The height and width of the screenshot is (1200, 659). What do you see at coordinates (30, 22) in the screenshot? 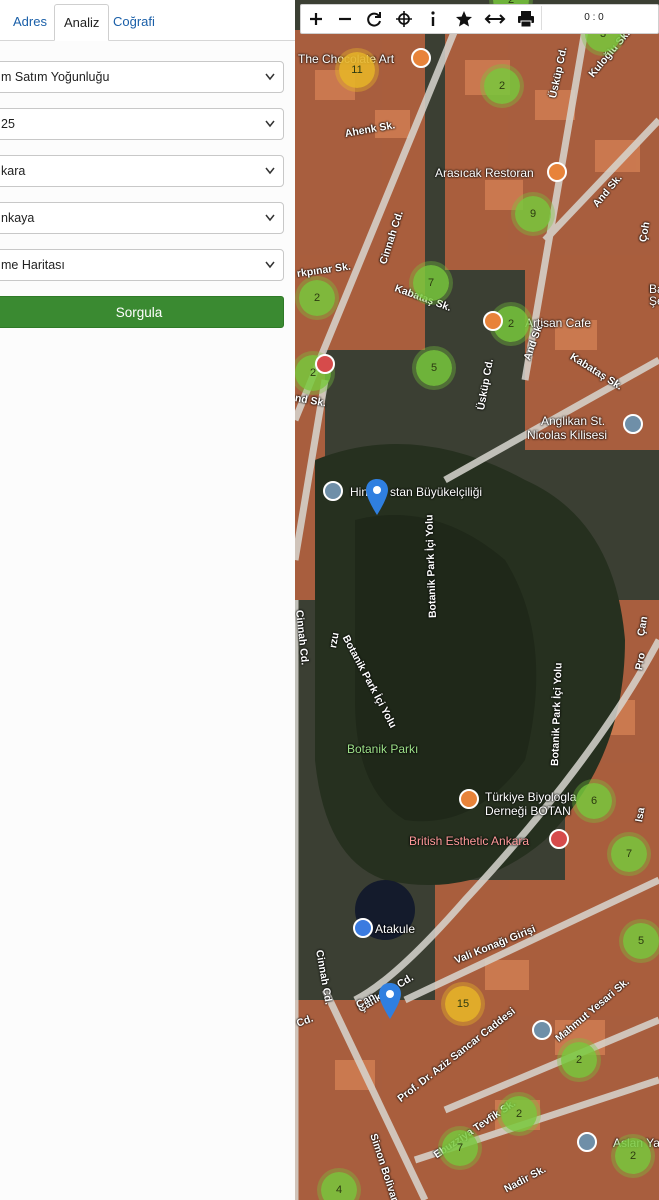
I see `tab-adres: Adres` at bounding box center [30, 22].